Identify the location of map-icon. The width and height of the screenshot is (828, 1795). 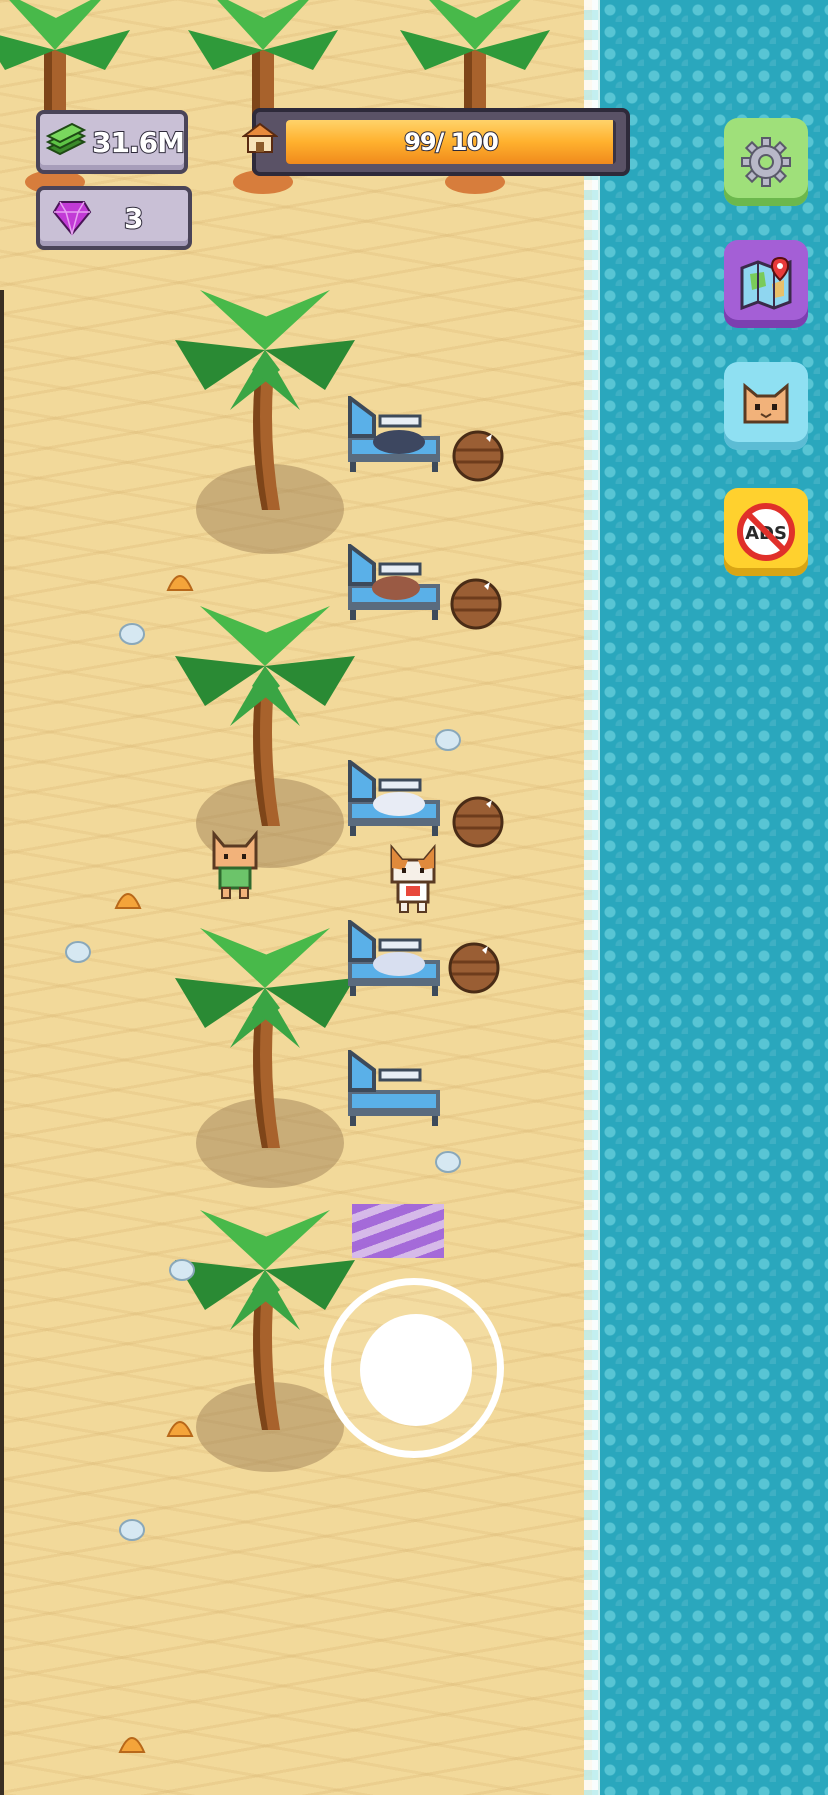
(766, 283).